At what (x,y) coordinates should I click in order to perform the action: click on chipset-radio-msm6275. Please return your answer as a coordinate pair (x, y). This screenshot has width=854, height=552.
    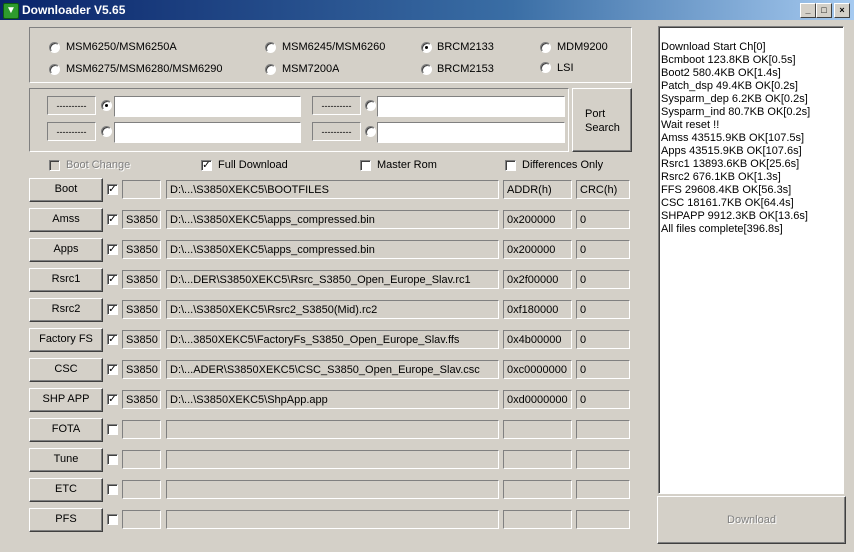
    Looking at the image, I should click on (54, 69).